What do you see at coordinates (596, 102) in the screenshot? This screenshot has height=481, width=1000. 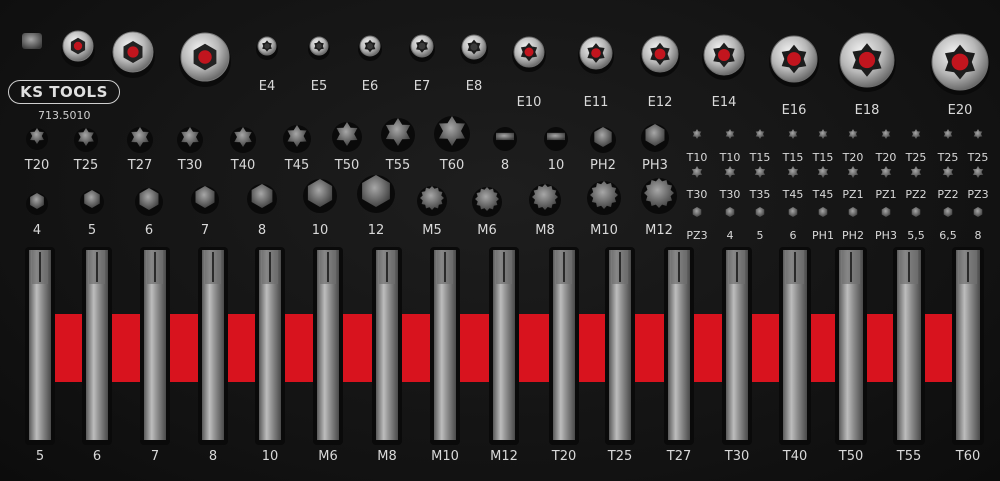 I see `socket-label: E11` at bounding box center [596, 102].